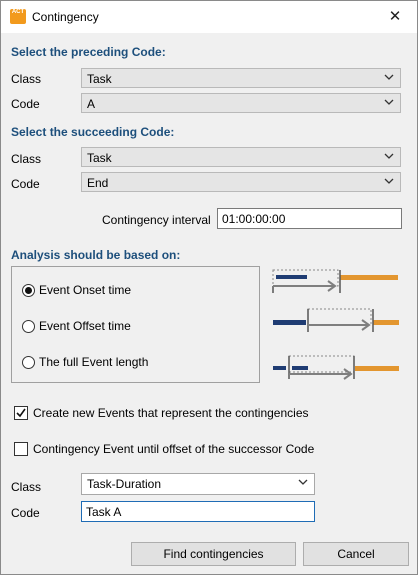 Image resolution: width=418 pixels, height=575 pixels. What do you see at coordinates (309, 218) in the screenshot?
I see `interval-input: 01:00:00:00` at bounding box center [309, 218].